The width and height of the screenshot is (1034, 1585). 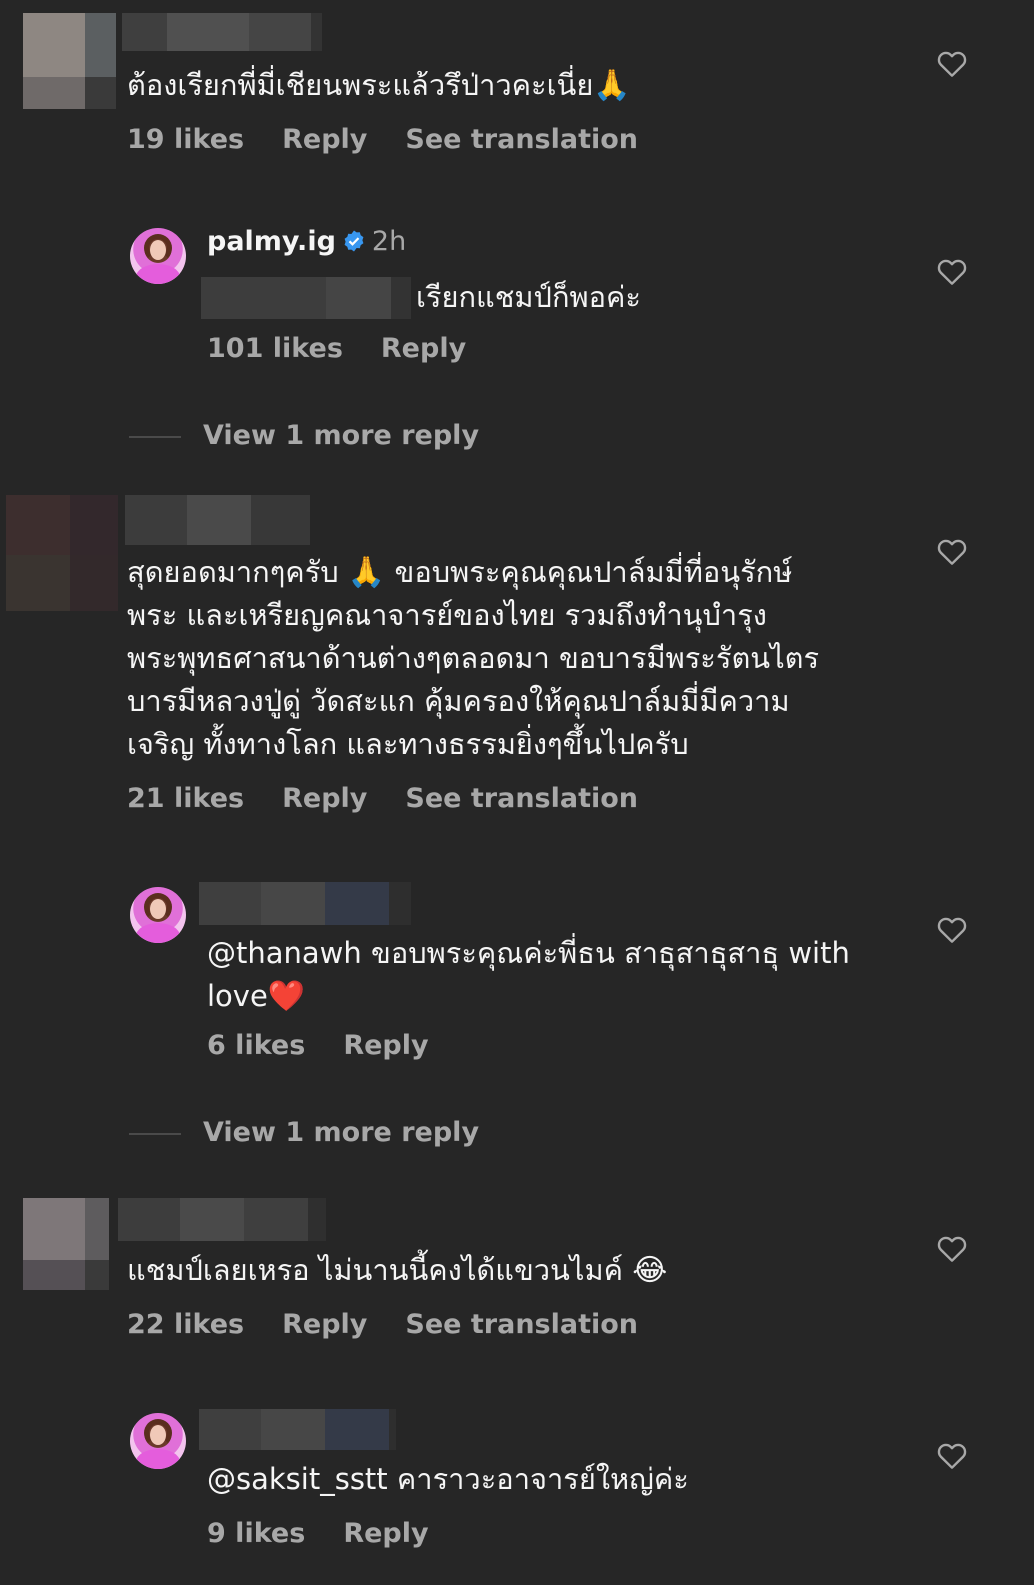 I want to click on tears-of-joy-emoji: 😂, so click(x=650, y=1270).